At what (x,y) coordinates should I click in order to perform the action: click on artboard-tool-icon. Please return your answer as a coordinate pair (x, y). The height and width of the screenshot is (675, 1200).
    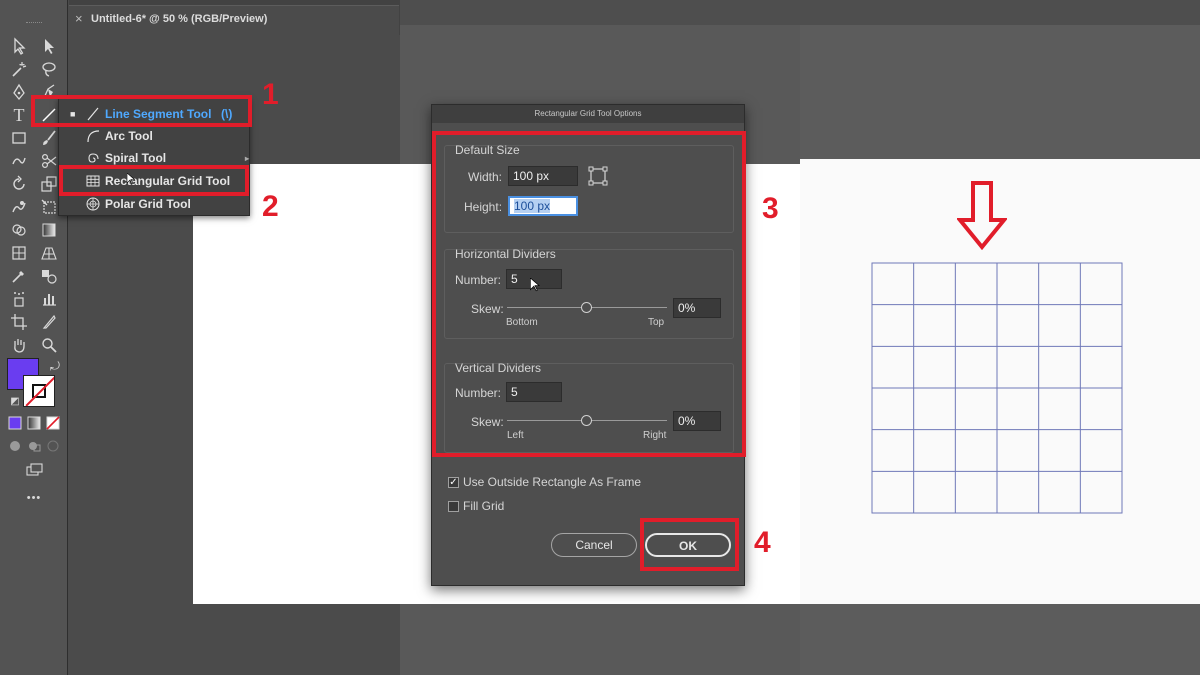
    Looking at the image, I should click on (19, 322).